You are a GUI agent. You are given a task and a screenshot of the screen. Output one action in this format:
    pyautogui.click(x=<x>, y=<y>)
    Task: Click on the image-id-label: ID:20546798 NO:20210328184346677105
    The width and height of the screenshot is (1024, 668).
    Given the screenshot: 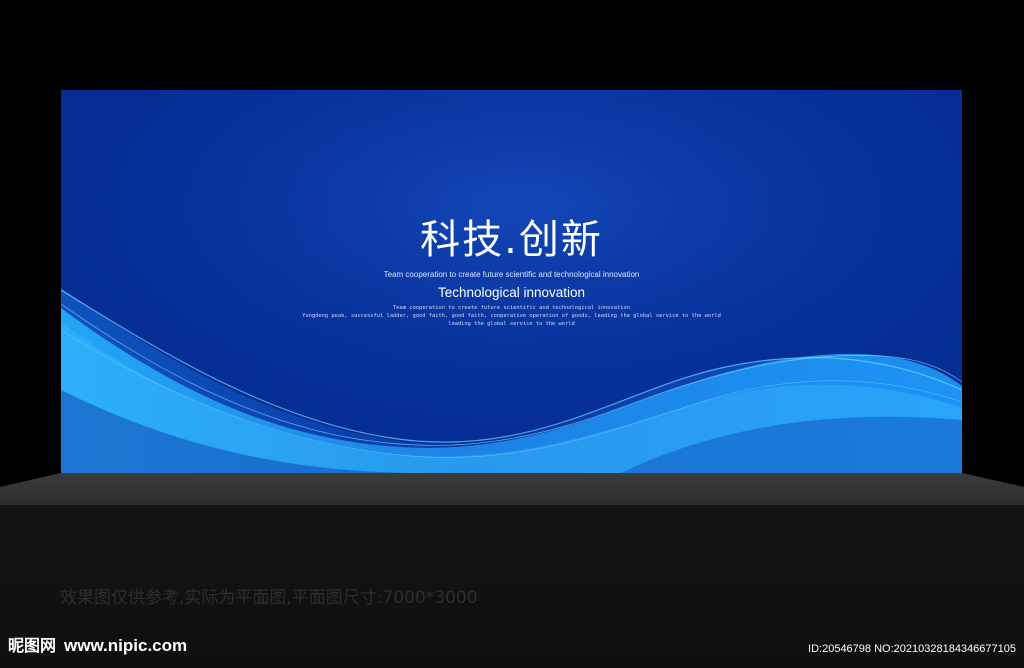 What is the action you would take?
    pyautogui.click(x=912, y=649)
    